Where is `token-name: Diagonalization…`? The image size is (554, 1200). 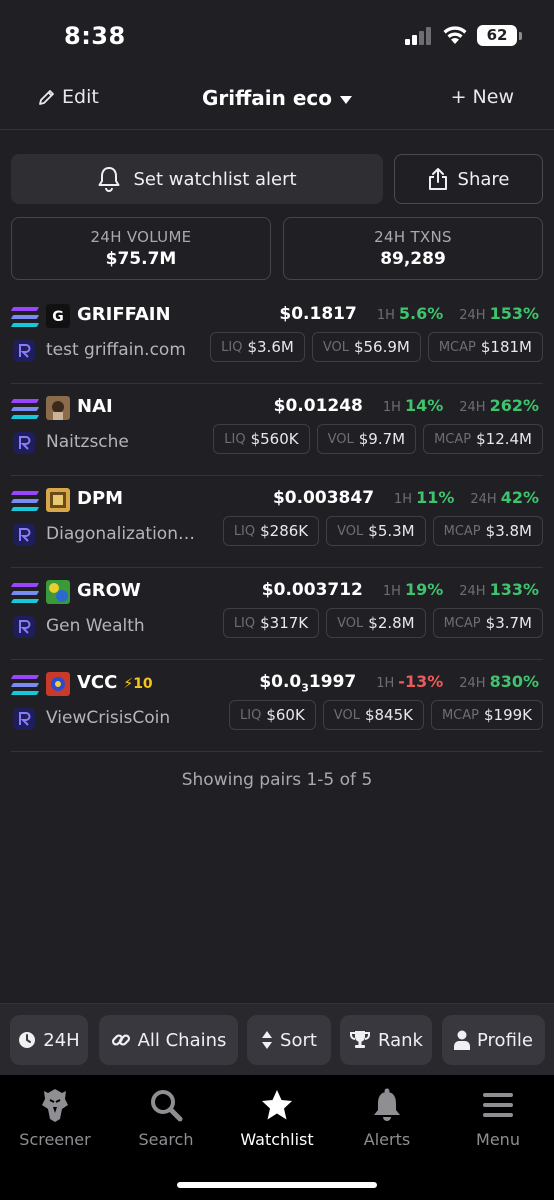 token-name: Diagonalization… is located at coordinates (120, 534).